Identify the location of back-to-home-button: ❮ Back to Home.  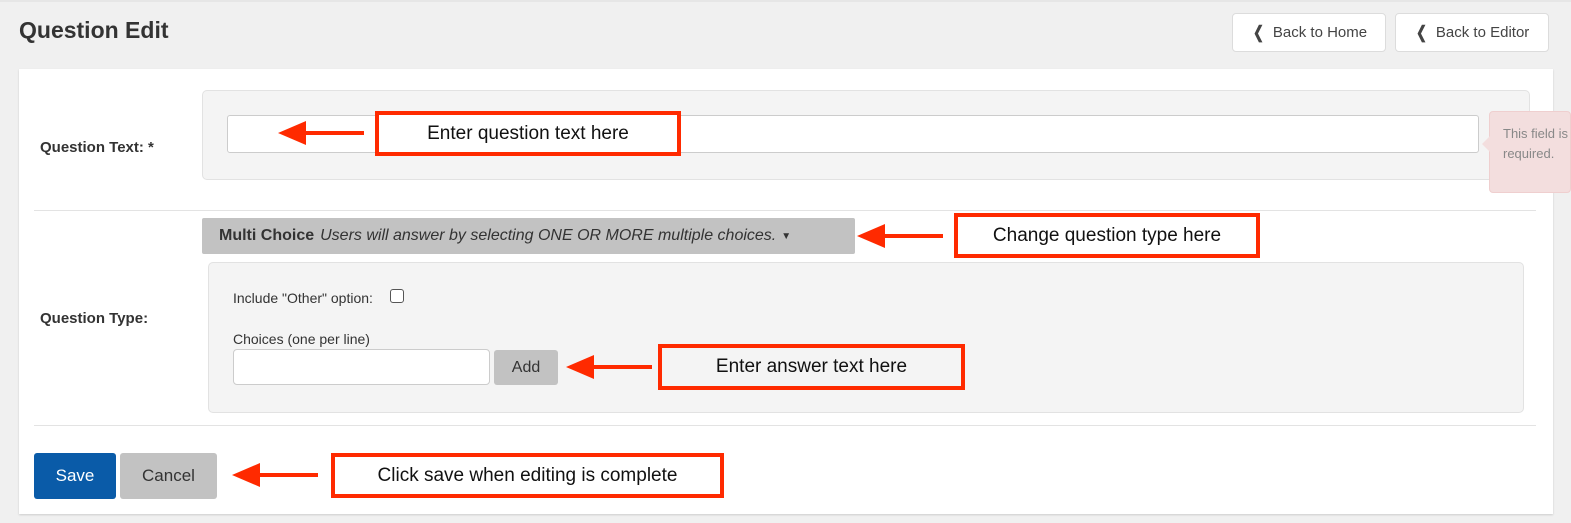
(1309, 32).